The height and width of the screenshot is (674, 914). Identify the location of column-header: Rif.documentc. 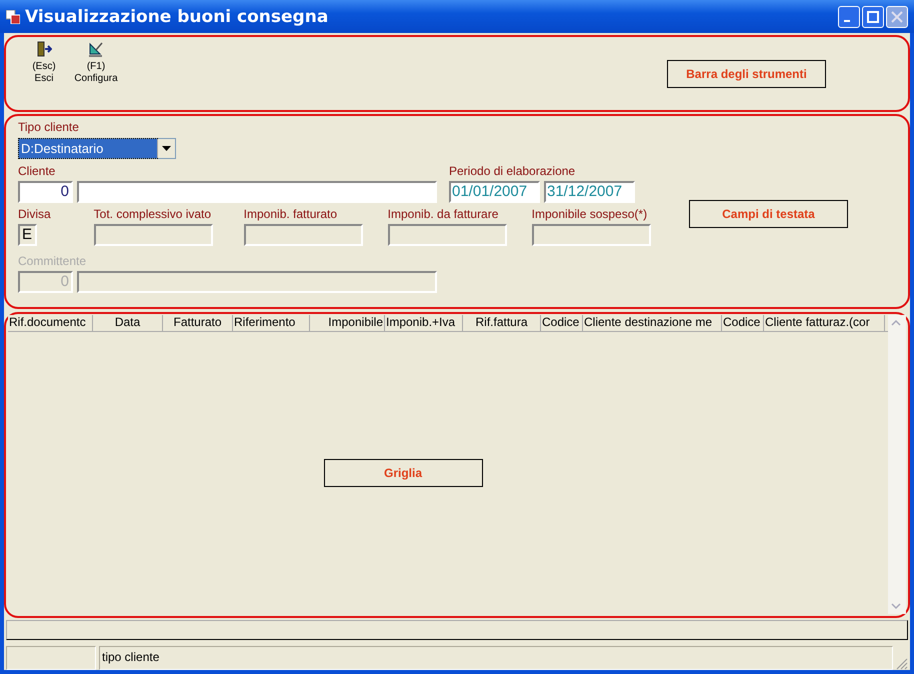
(50, 323).